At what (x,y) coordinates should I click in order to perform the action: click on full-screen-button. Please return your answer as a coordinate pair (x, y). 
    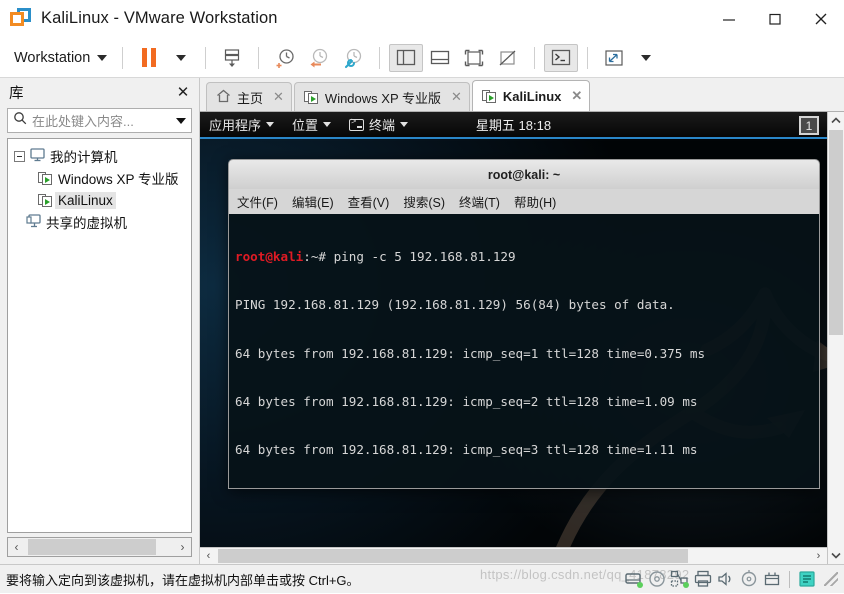
    Looking at the image, I should click on (474, 58).